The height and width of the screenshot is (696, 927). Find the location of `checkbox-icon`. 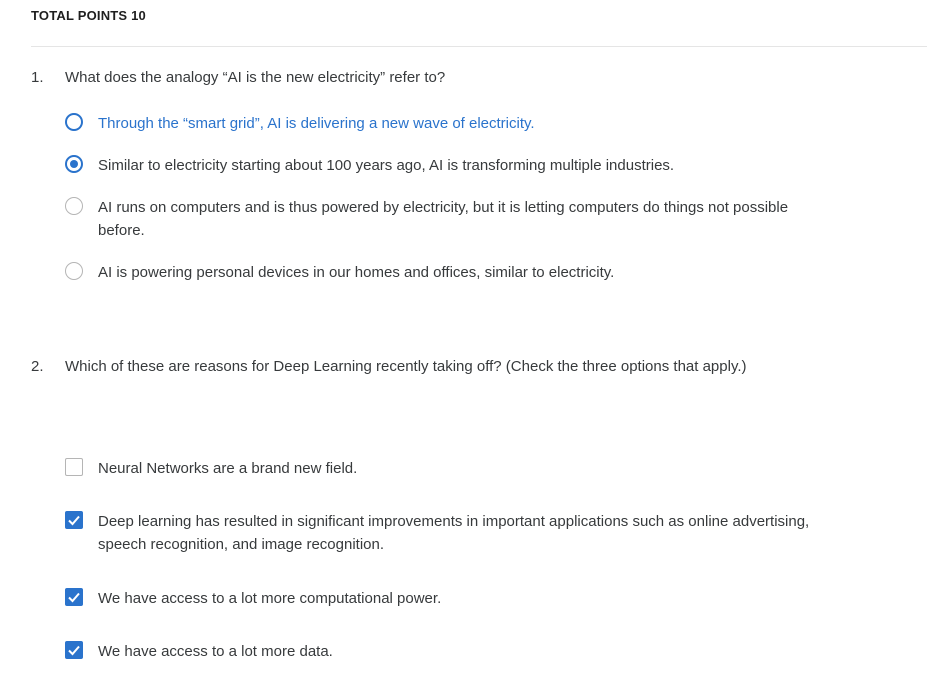

checkbox-icon is located at coordinates (74, 467).